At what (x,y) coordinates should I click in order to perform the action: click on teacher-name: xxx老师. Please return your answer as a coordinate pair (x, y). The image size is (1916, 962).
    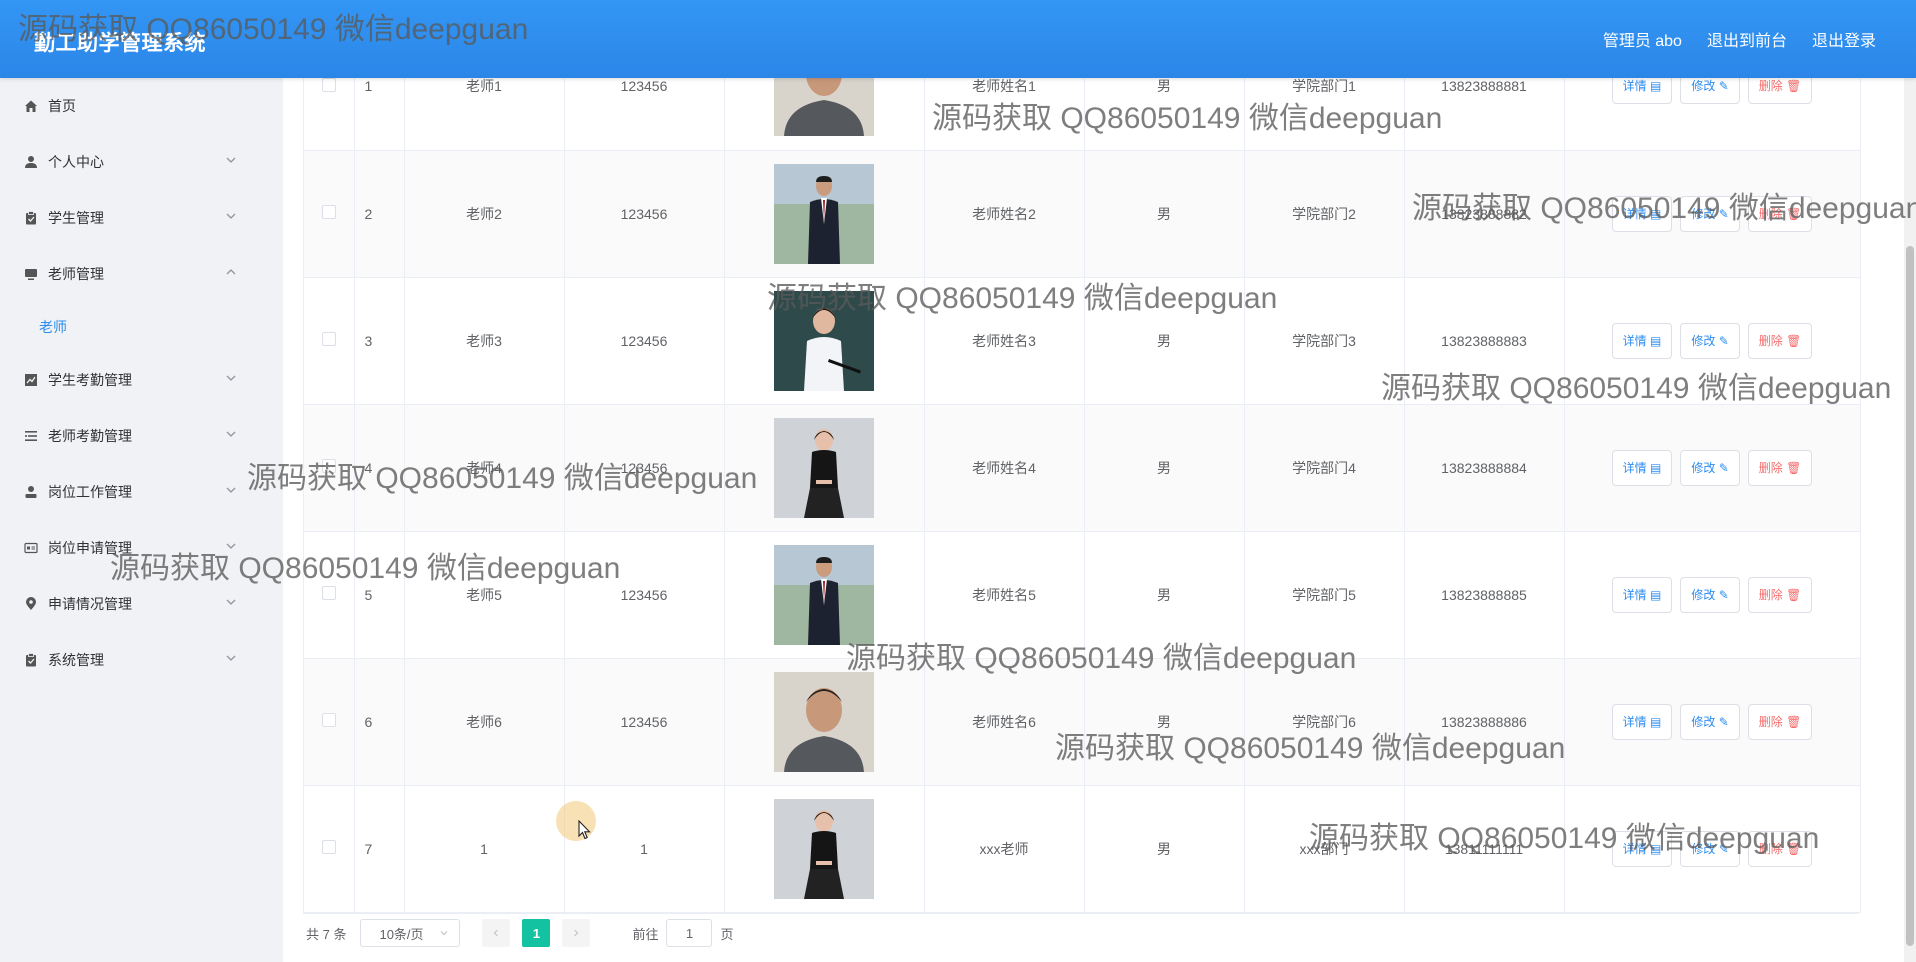
    Looking at the image, I should click on (1004, 849).